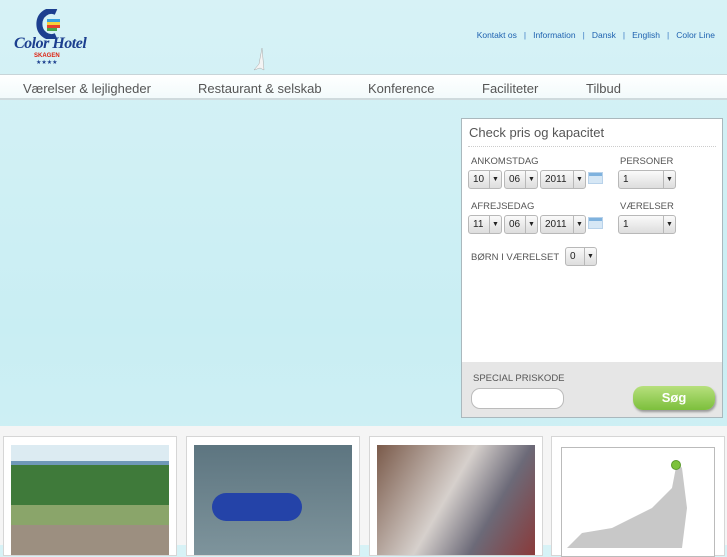 The height and width of the screenshot is (557, 727). I want to click on arrival-day-value: 10, so click(479, 179).